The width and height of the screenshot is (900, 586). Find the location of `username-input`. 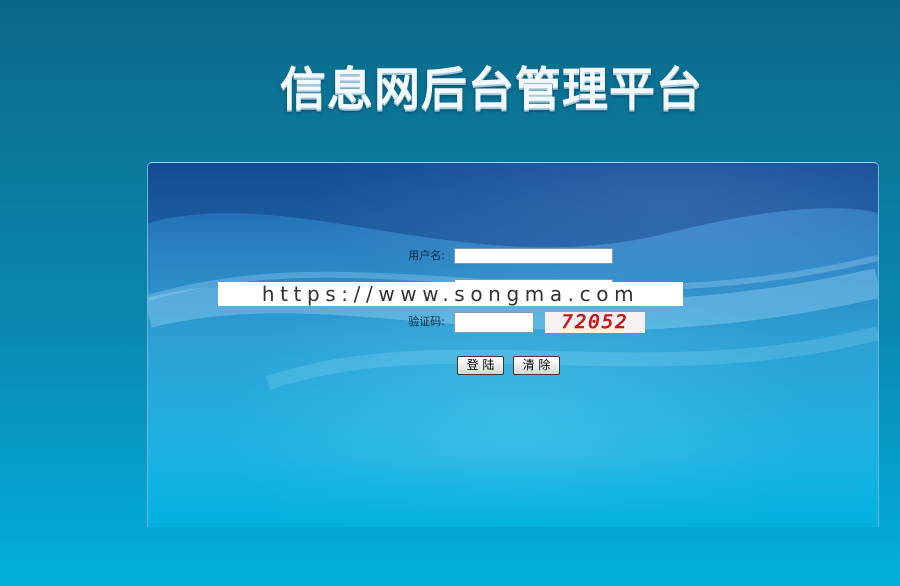

username-input is located at coordinates (533, 256).